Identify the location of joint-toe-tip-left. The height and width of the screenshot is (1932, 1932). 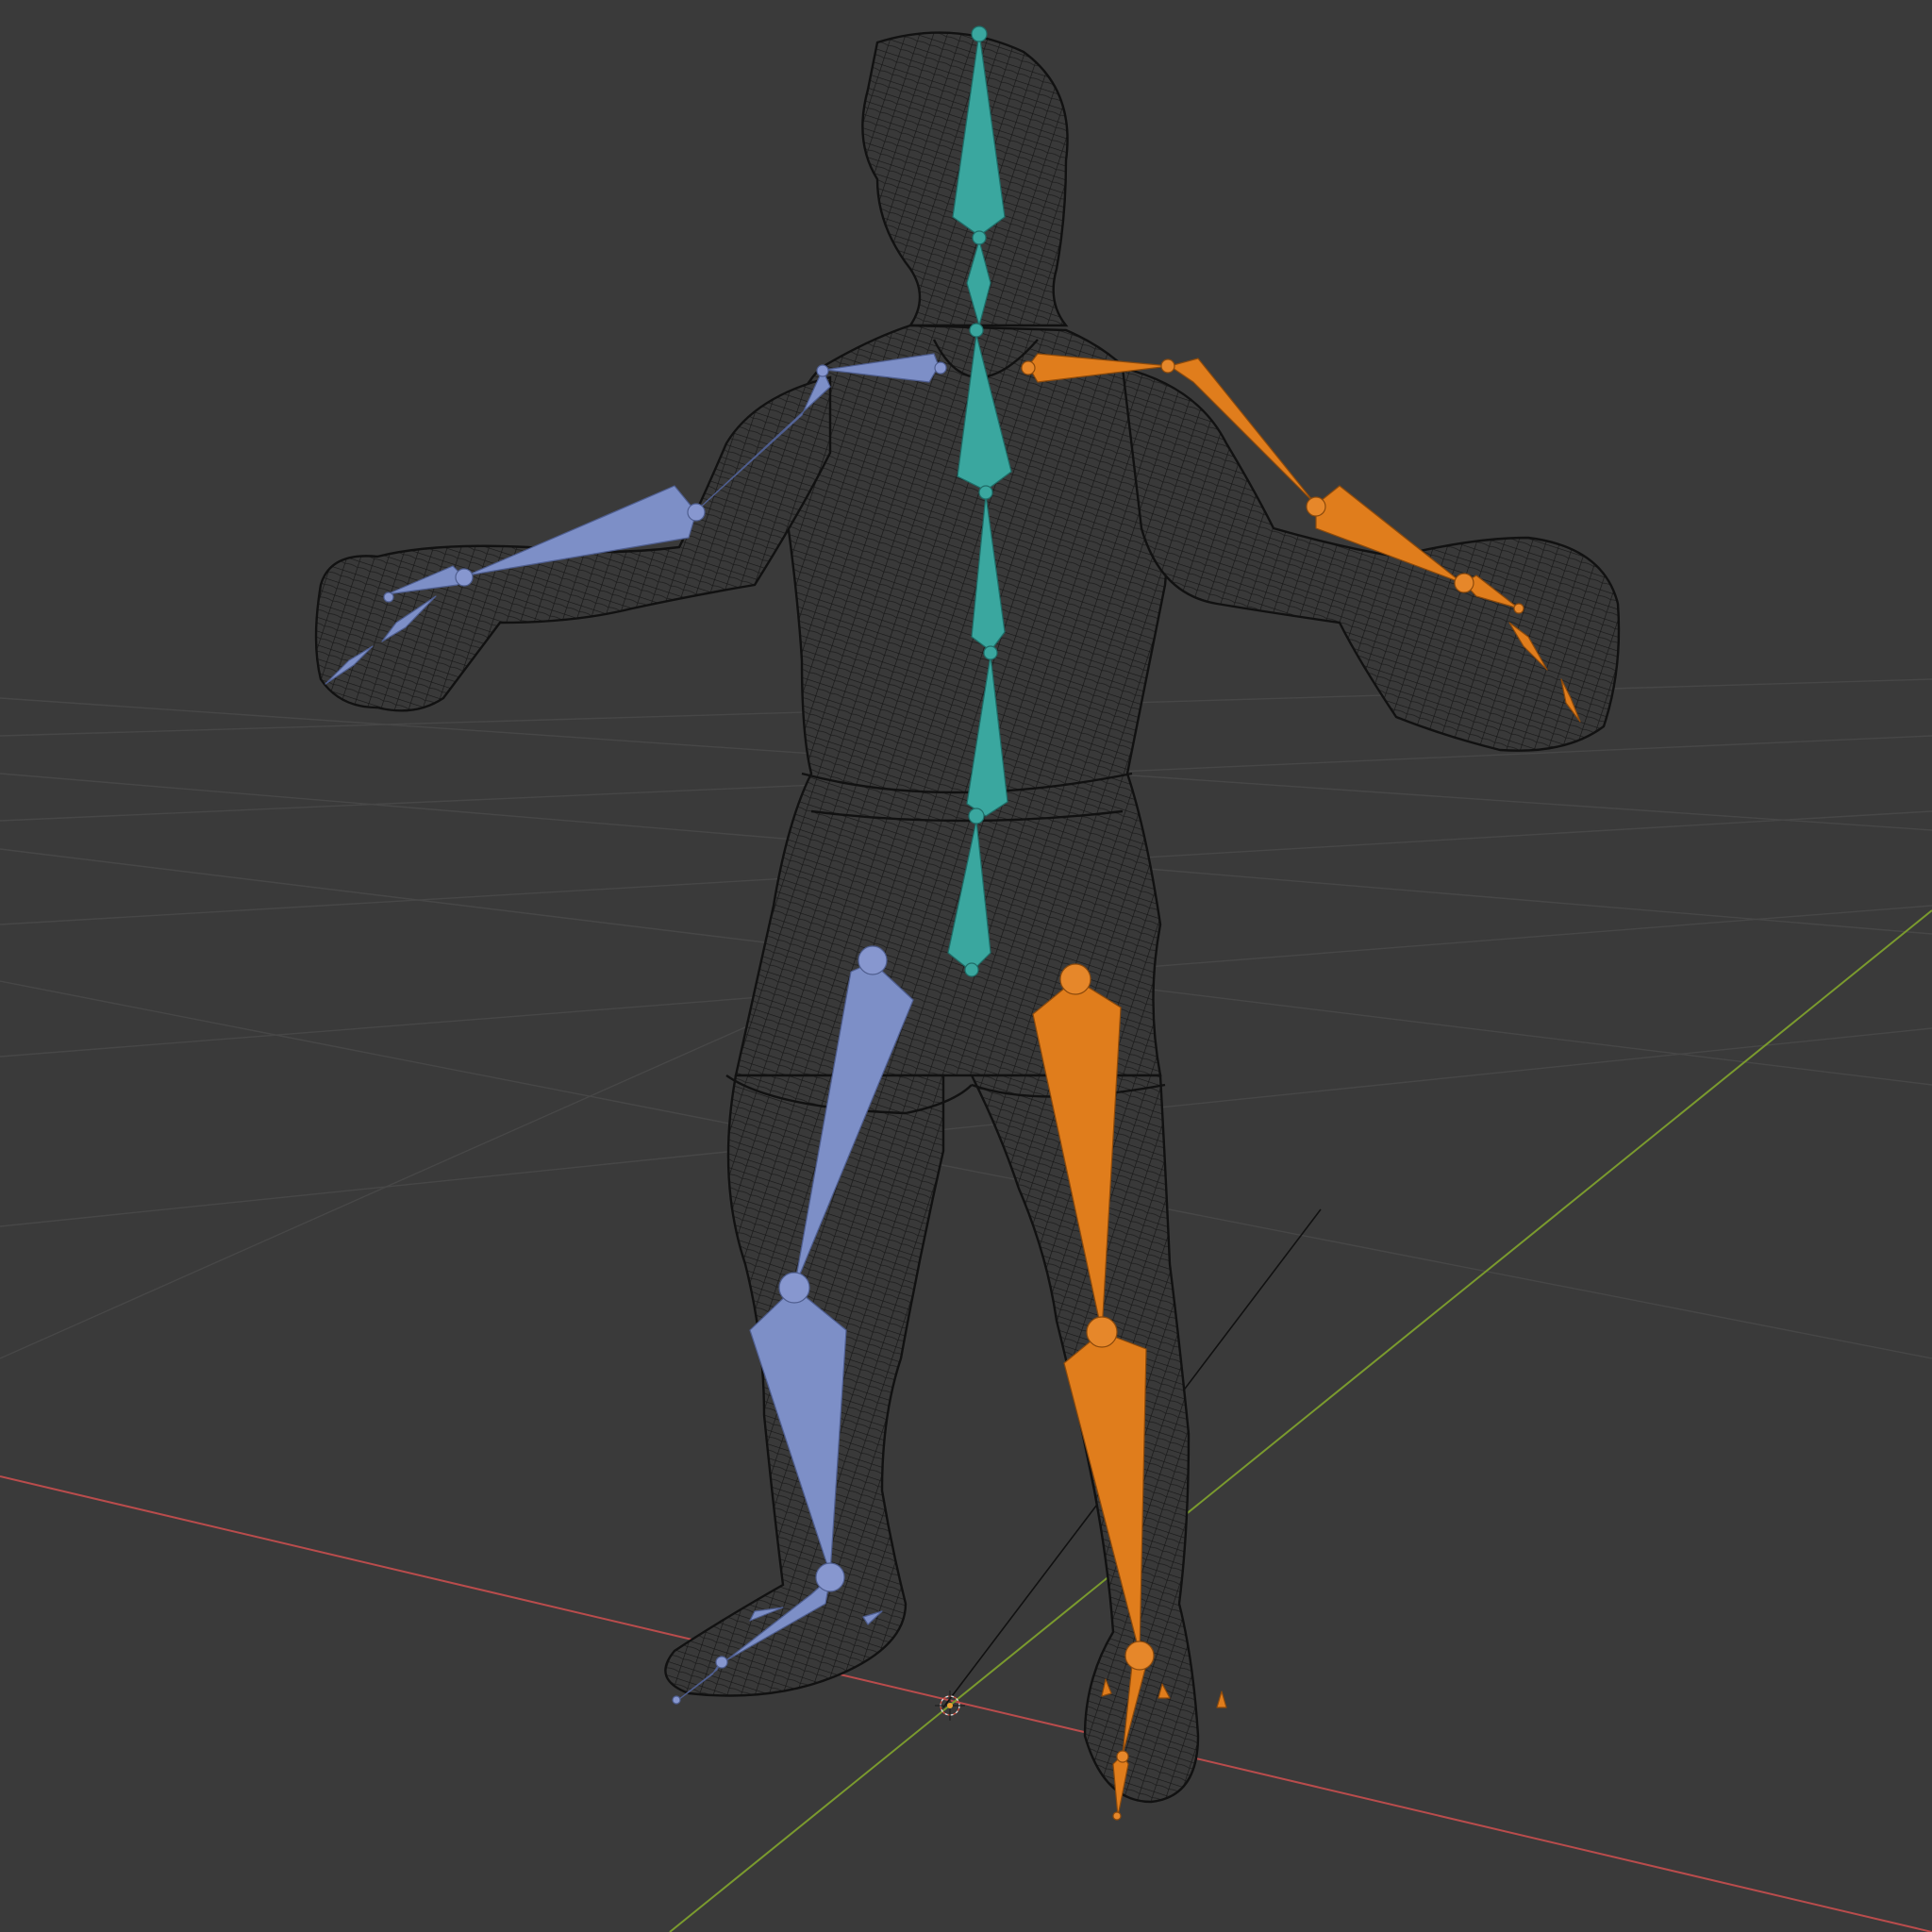
(676, 1700).